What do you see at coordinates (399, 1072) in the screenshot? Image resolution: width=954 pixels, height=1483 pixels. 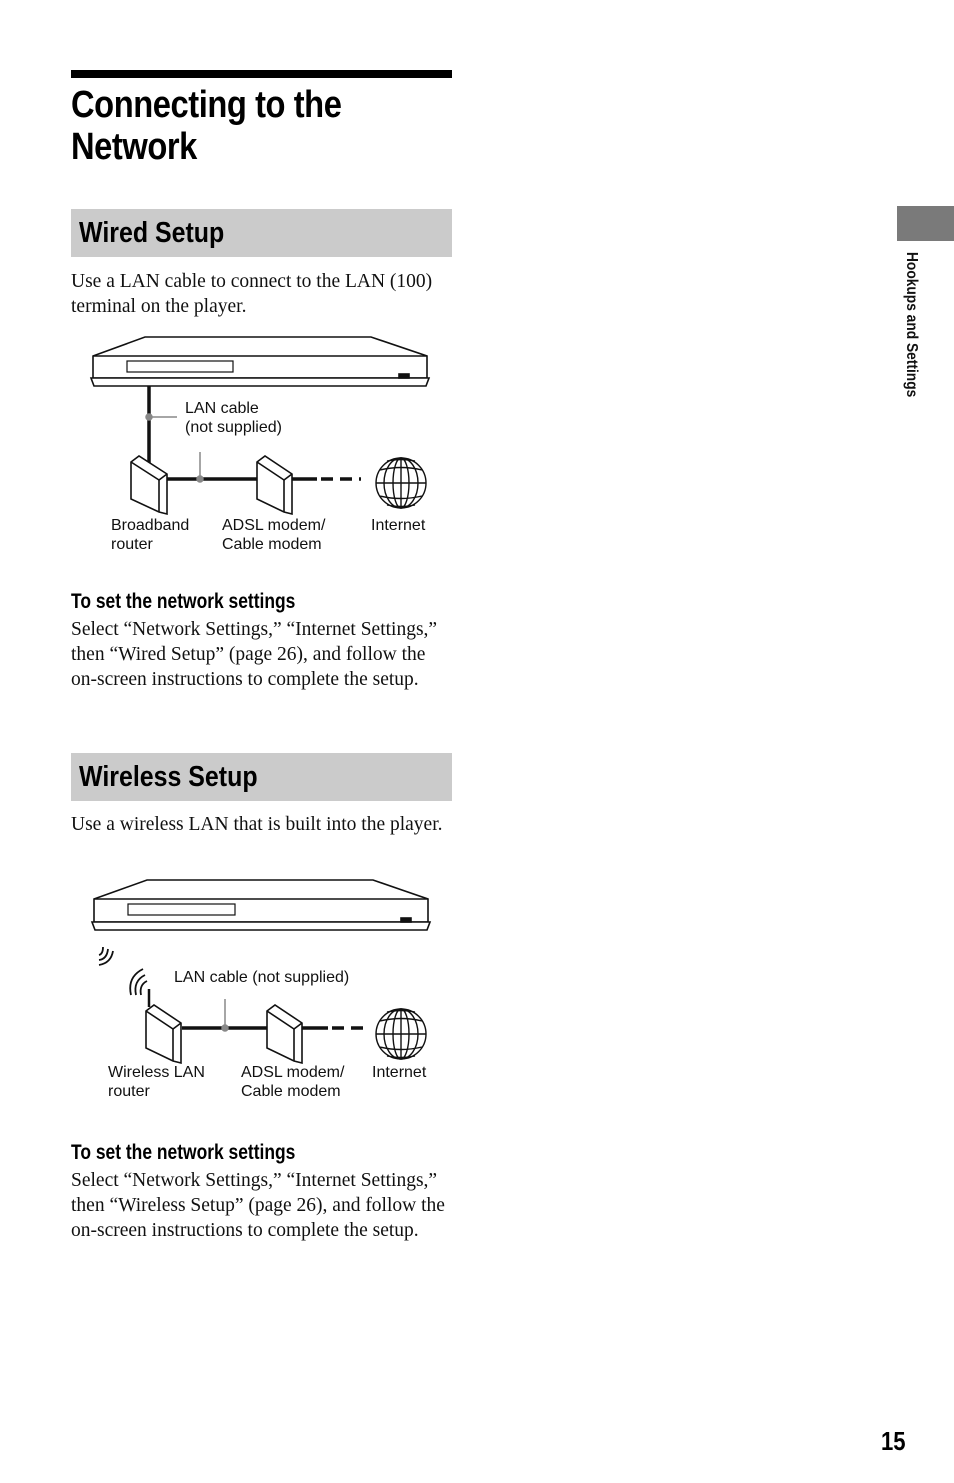 I see `wireless-internet-label: Internet` at bounding box center [399, 1072].